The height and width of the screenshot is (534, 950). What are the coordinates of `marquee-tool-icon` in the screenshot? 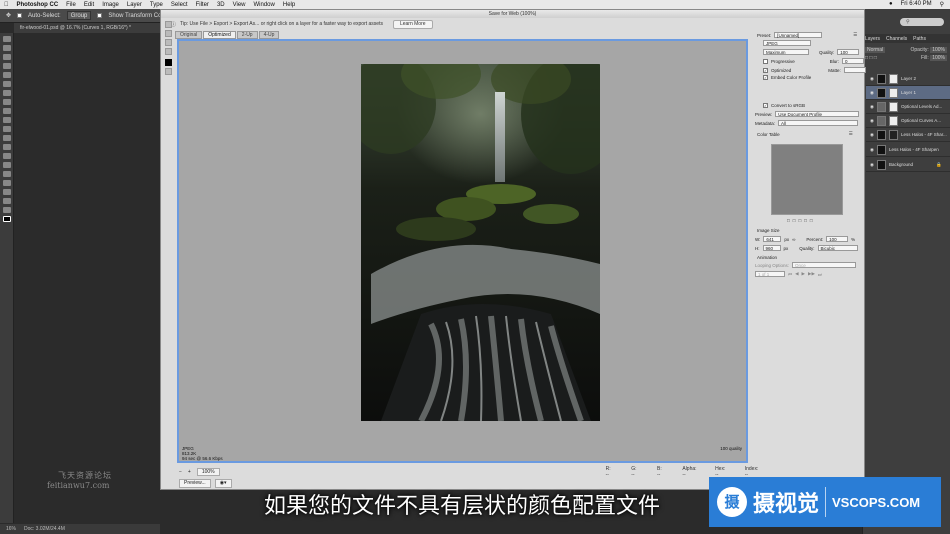 It's located at (6, 48).